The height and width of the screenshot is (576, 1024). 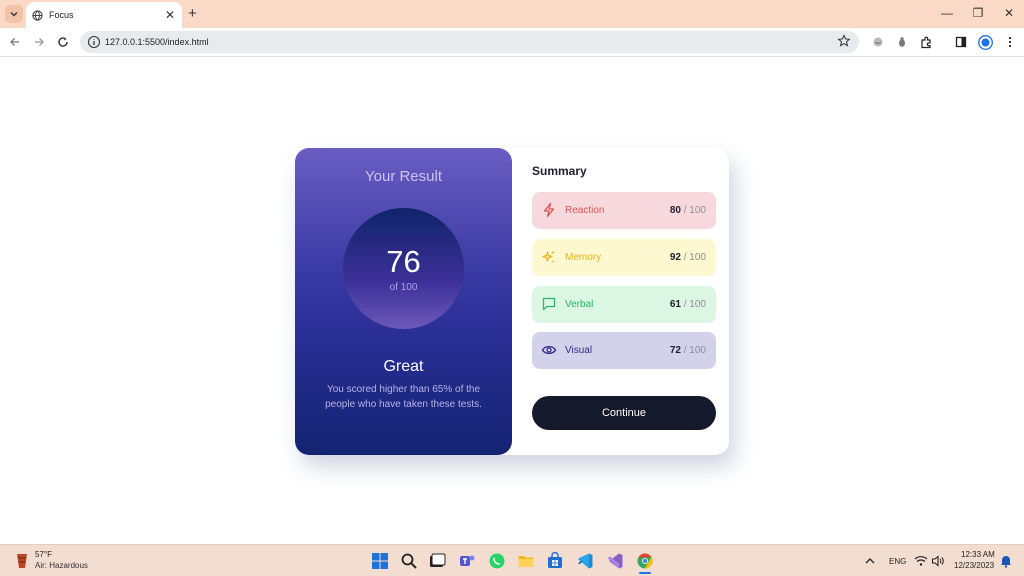 I want to click on chevron-down-icon, so click(x=14, y=14).